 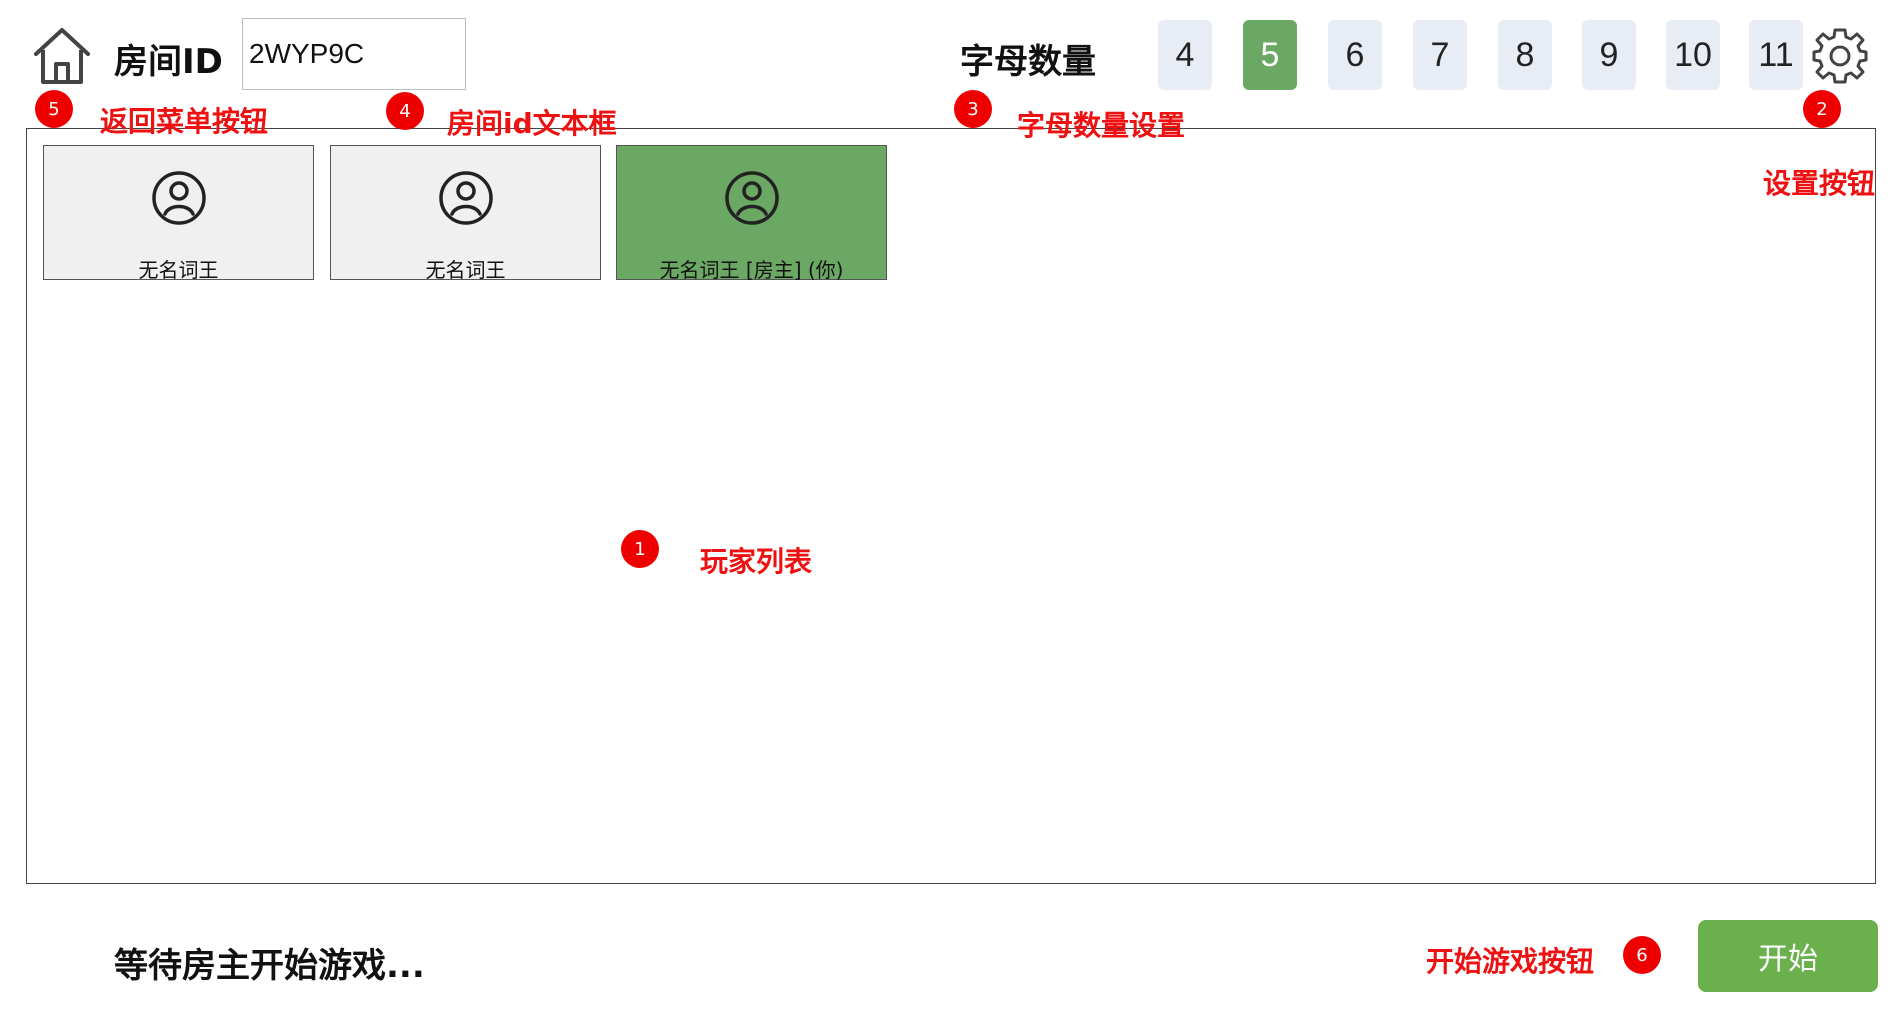 What do you see at coordinates (756, 561) in the screenshot?
I see `annotation-label-1: 玩家列表` at bounding box center [756, 561].